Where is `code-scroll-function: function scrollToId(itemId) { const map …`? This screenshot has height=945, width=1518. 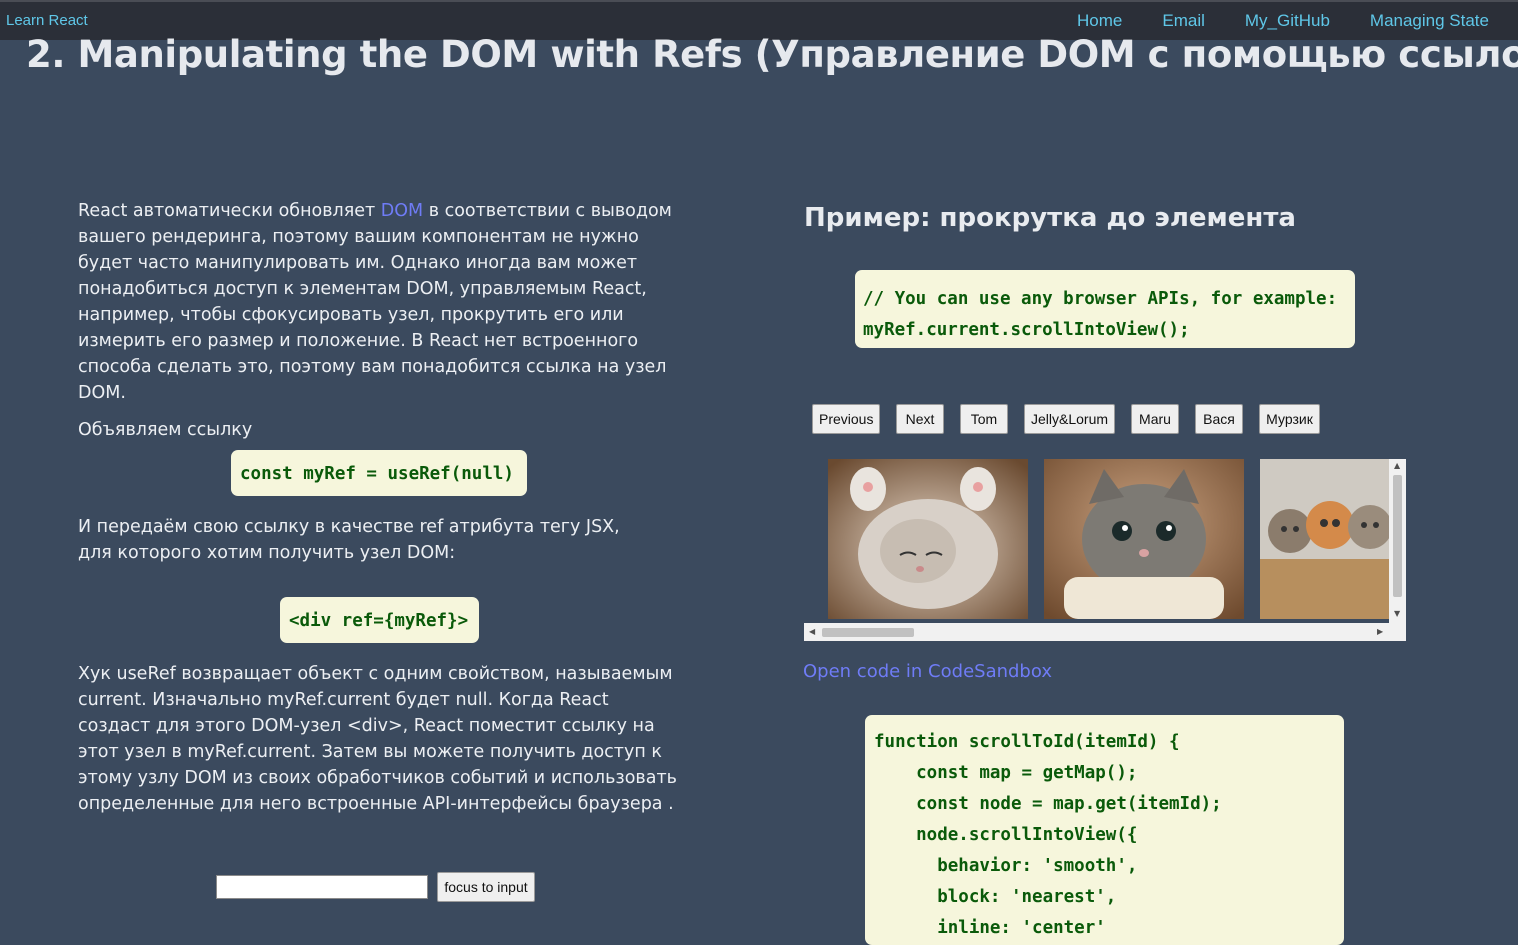
code-scroll-function: function scrollToId(itemId) { const map … is located at coordinates (1104, 830).